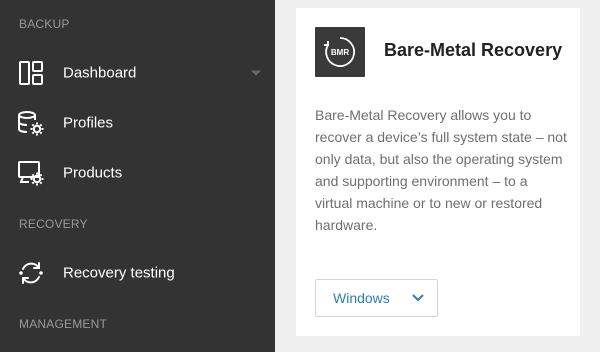 The width and height of the screenshot is (600, 352). I want to click on sidebar-item-label: Products, so click(93, 173).